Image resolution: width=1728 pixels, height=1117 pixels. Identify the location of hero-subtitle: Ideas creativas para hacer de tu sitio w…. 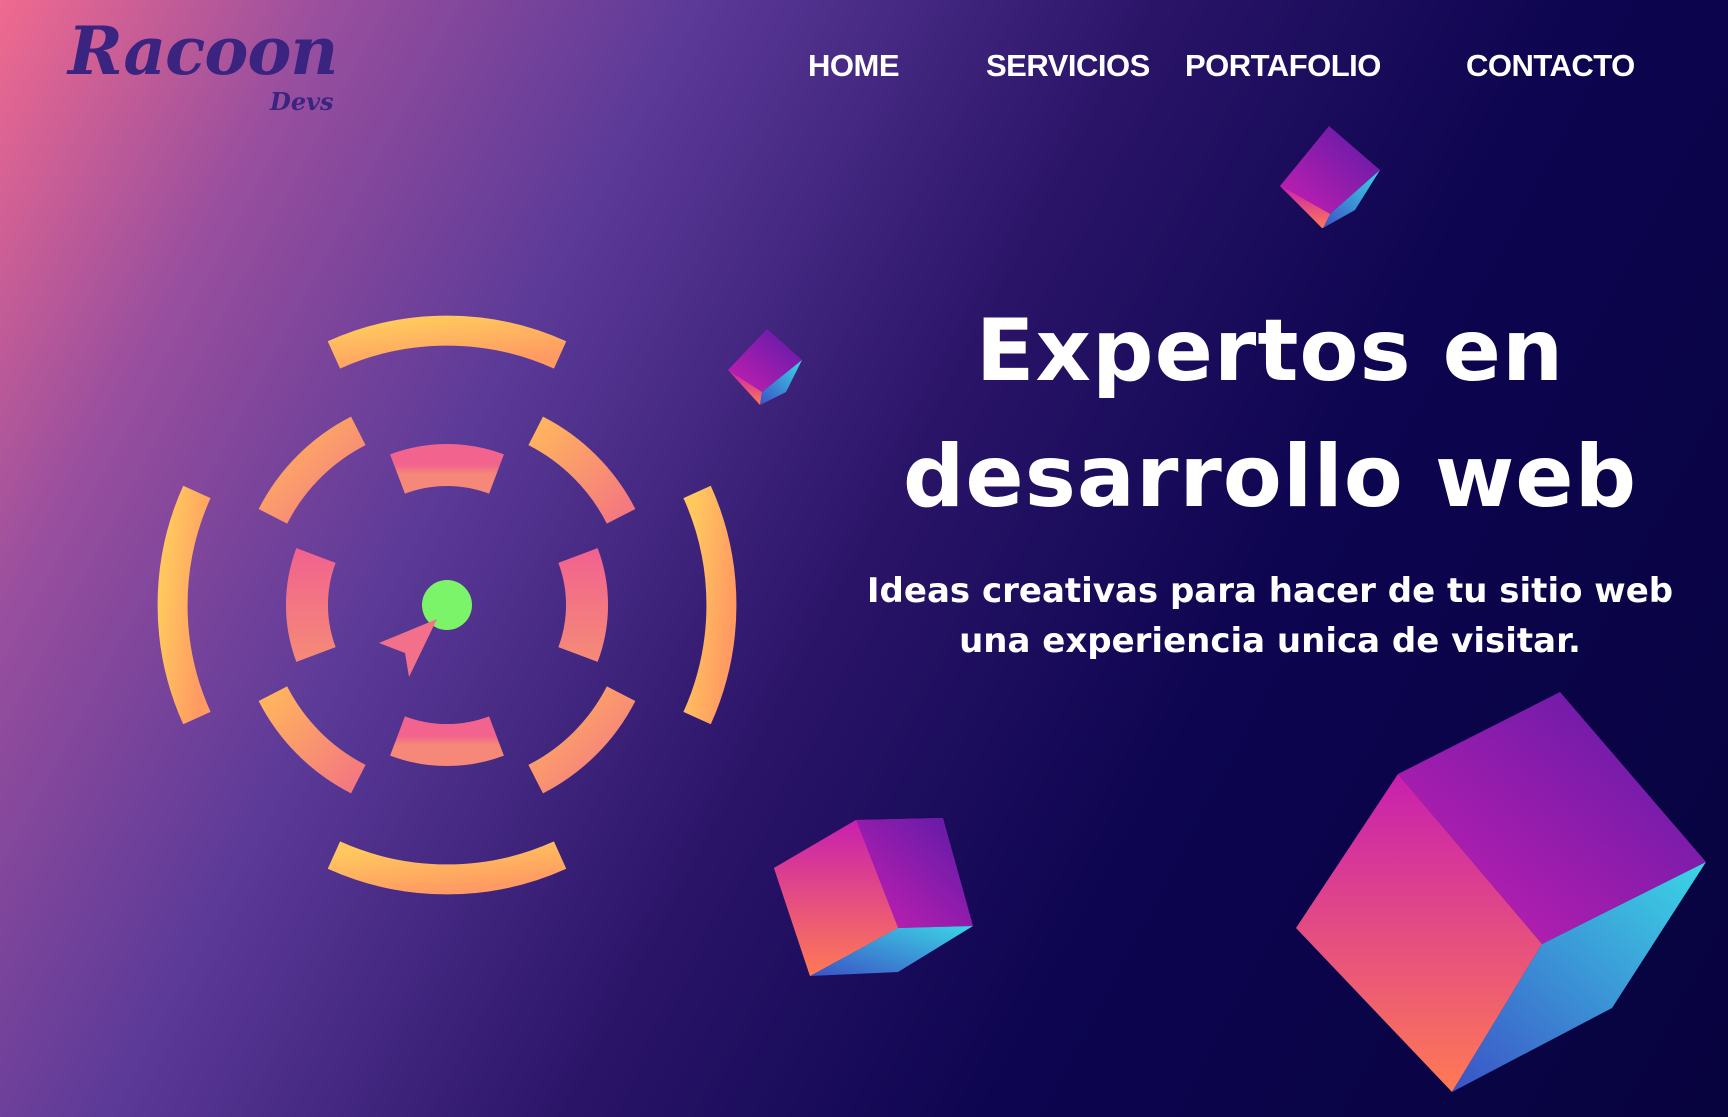
(1270, 616).